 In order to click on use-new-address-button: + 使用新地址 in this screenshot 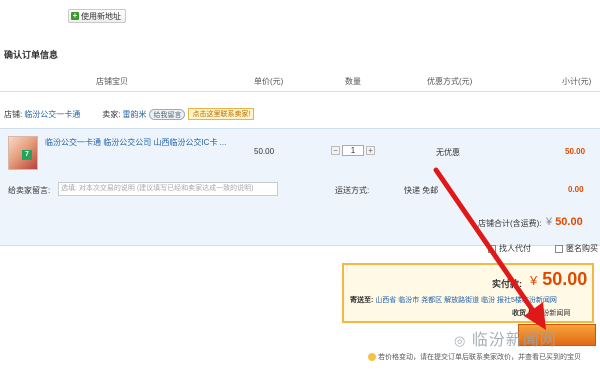, I will do `click(97, 16)`.